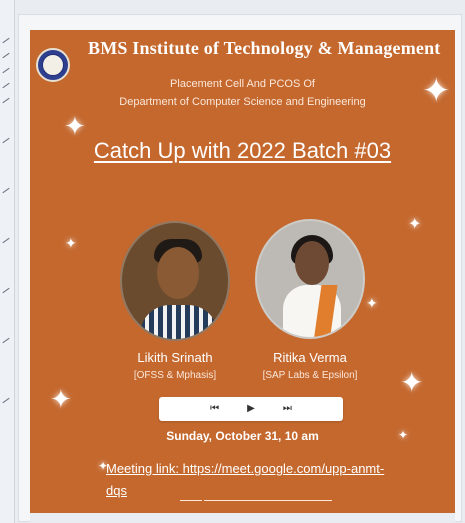 This screenshot has height=523, width=465. I want to click on previous-icon: ⏮, so click(214, 409).